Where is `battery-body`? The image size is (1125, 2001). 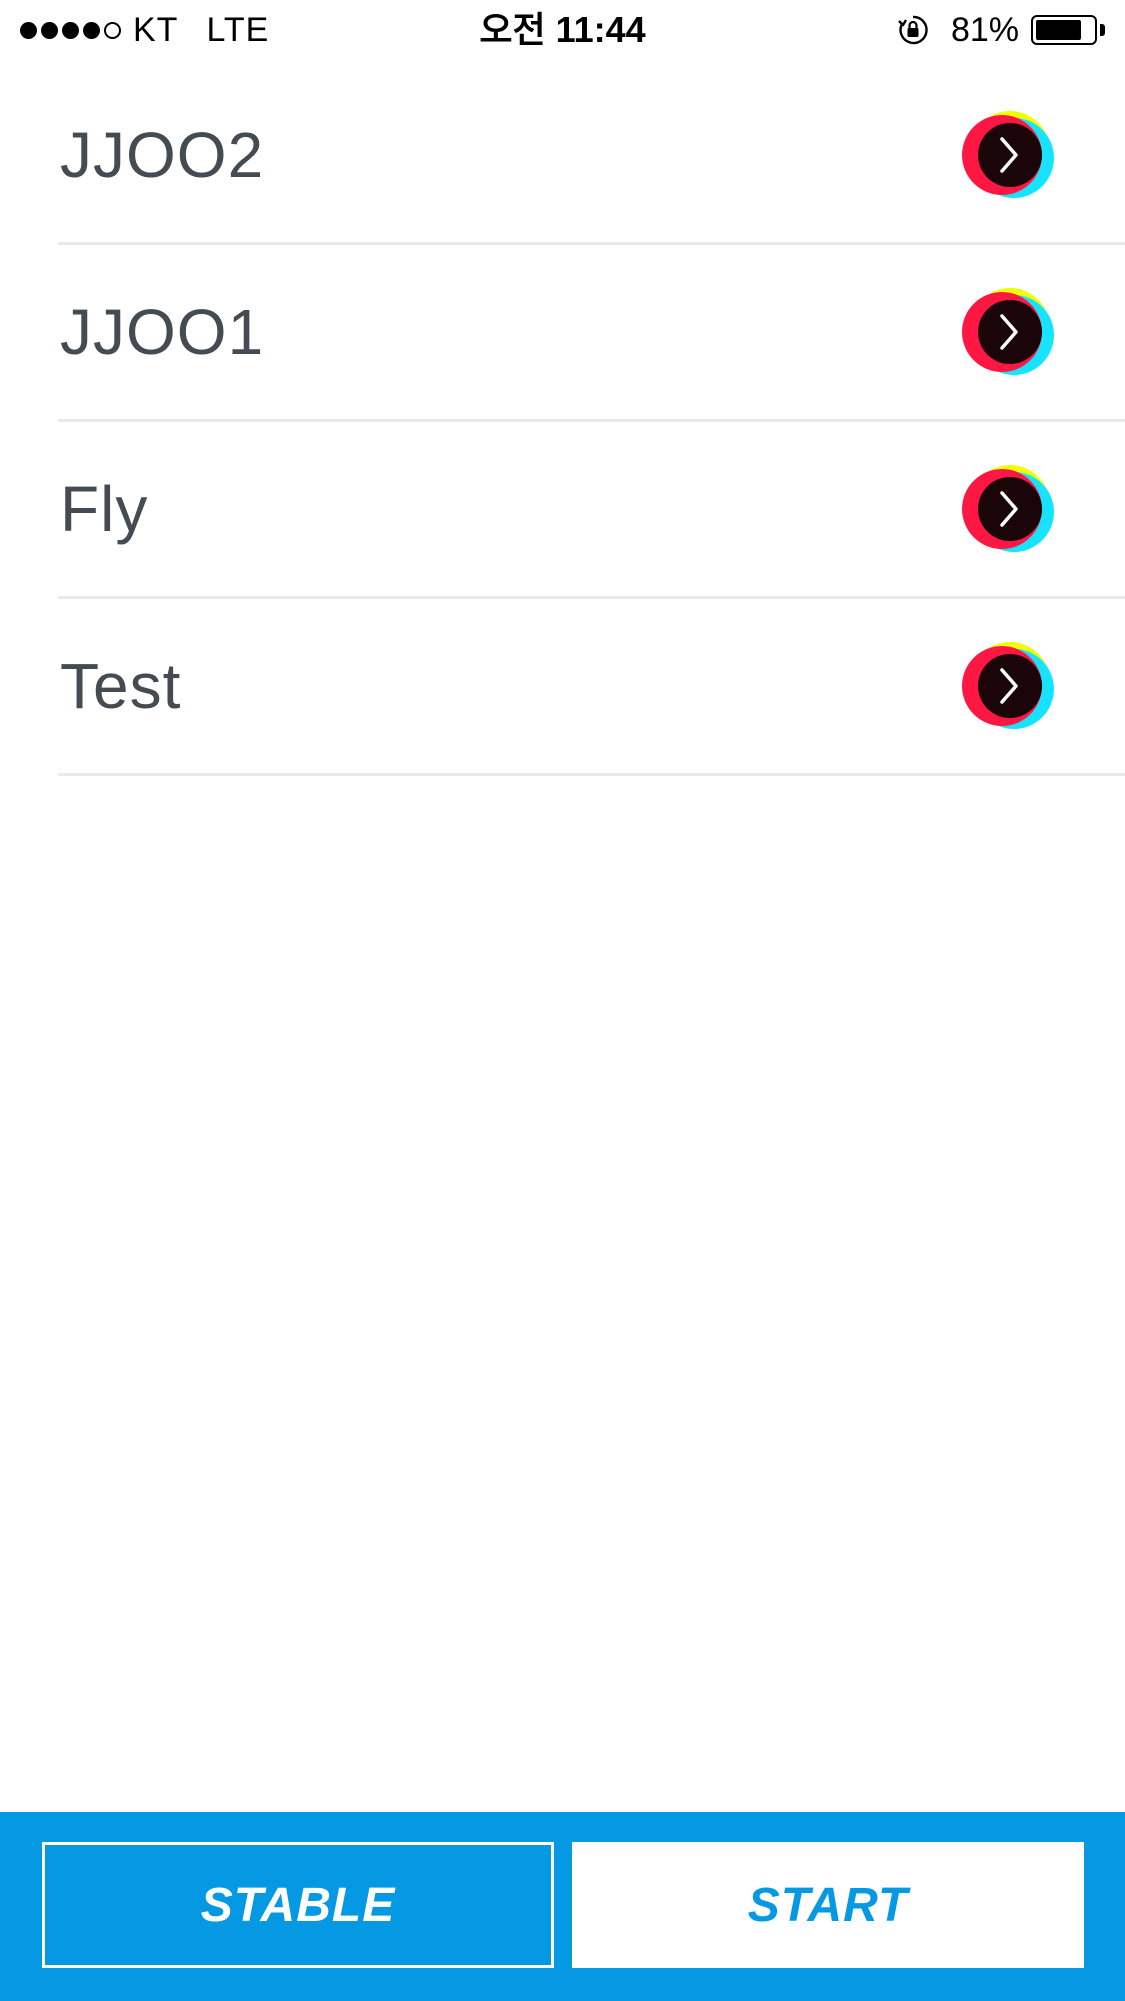 battery-body is located at coordinates (1064, 30).